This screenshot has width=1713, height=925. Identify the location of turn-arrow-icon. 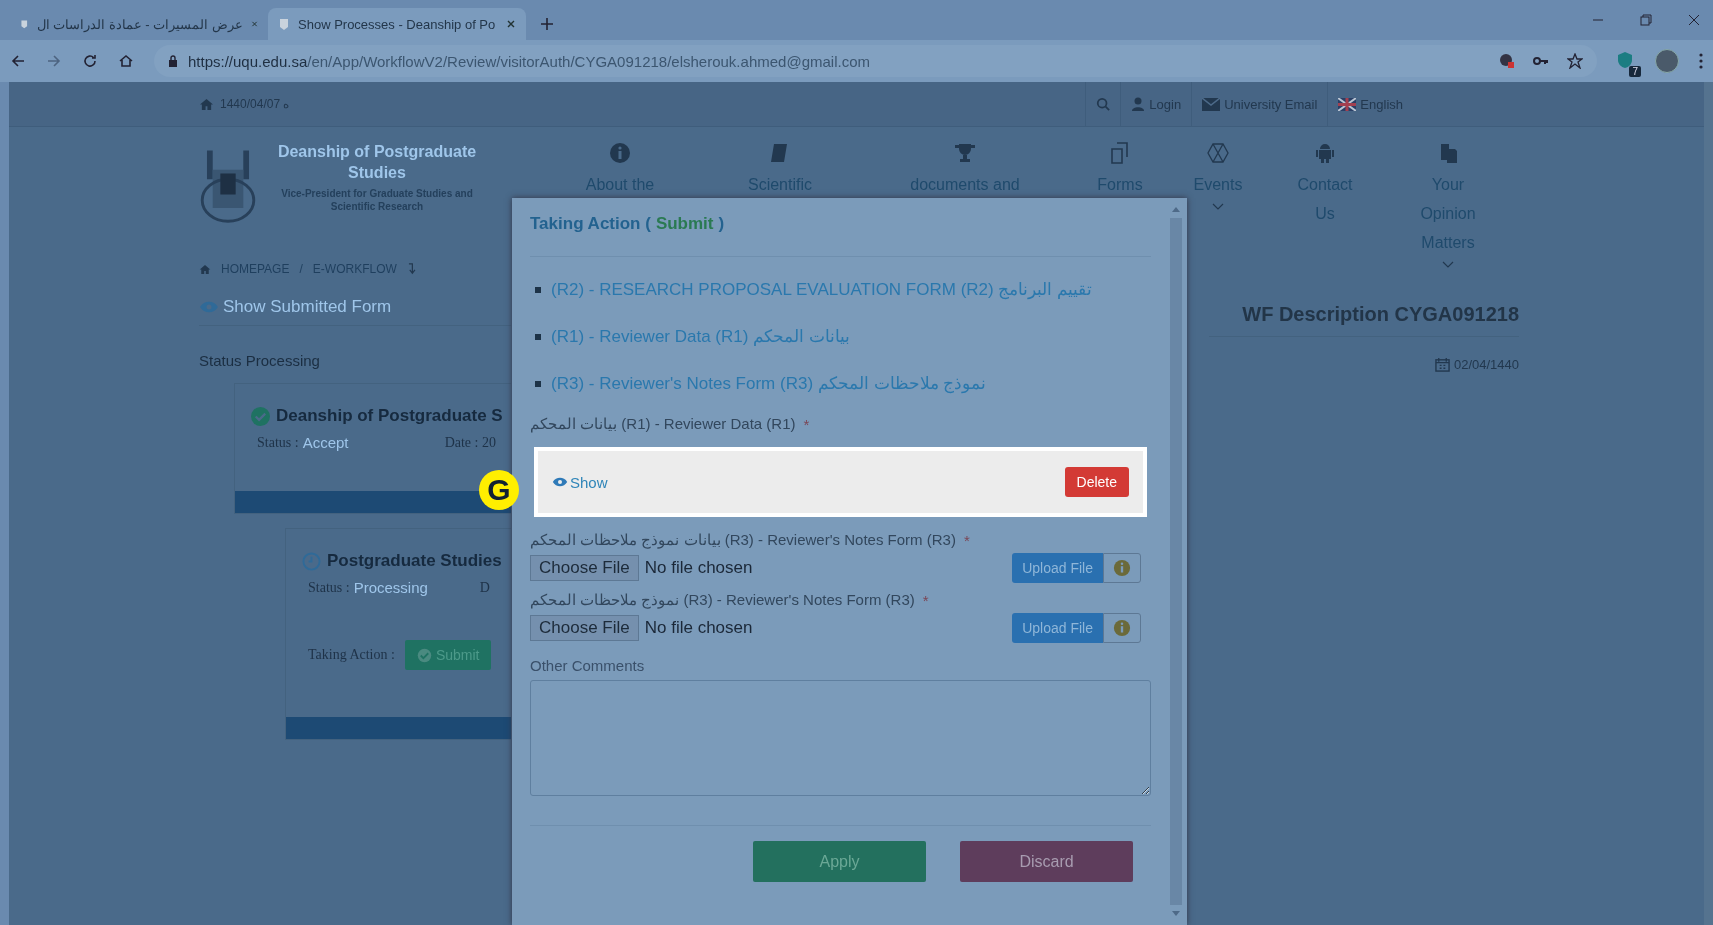
(411, 269).